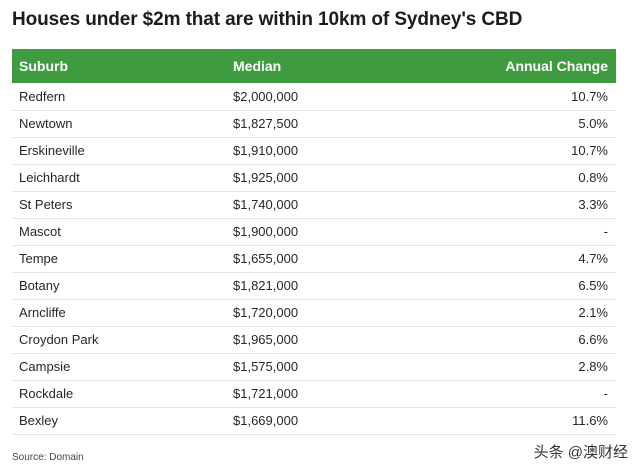 This screenshot has width=640, height=473. What do you see at coordinates (314, 366) in the screenshot?
I see `table-row: Campsie $1,575,000 2.8%` at bounding box center [314, 366].